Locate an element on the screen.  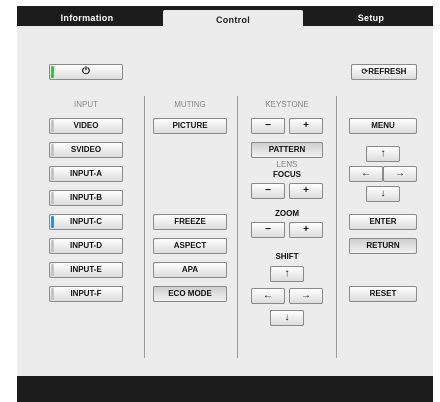
input-label: INPUT-B is located at coordinates (86, 197).